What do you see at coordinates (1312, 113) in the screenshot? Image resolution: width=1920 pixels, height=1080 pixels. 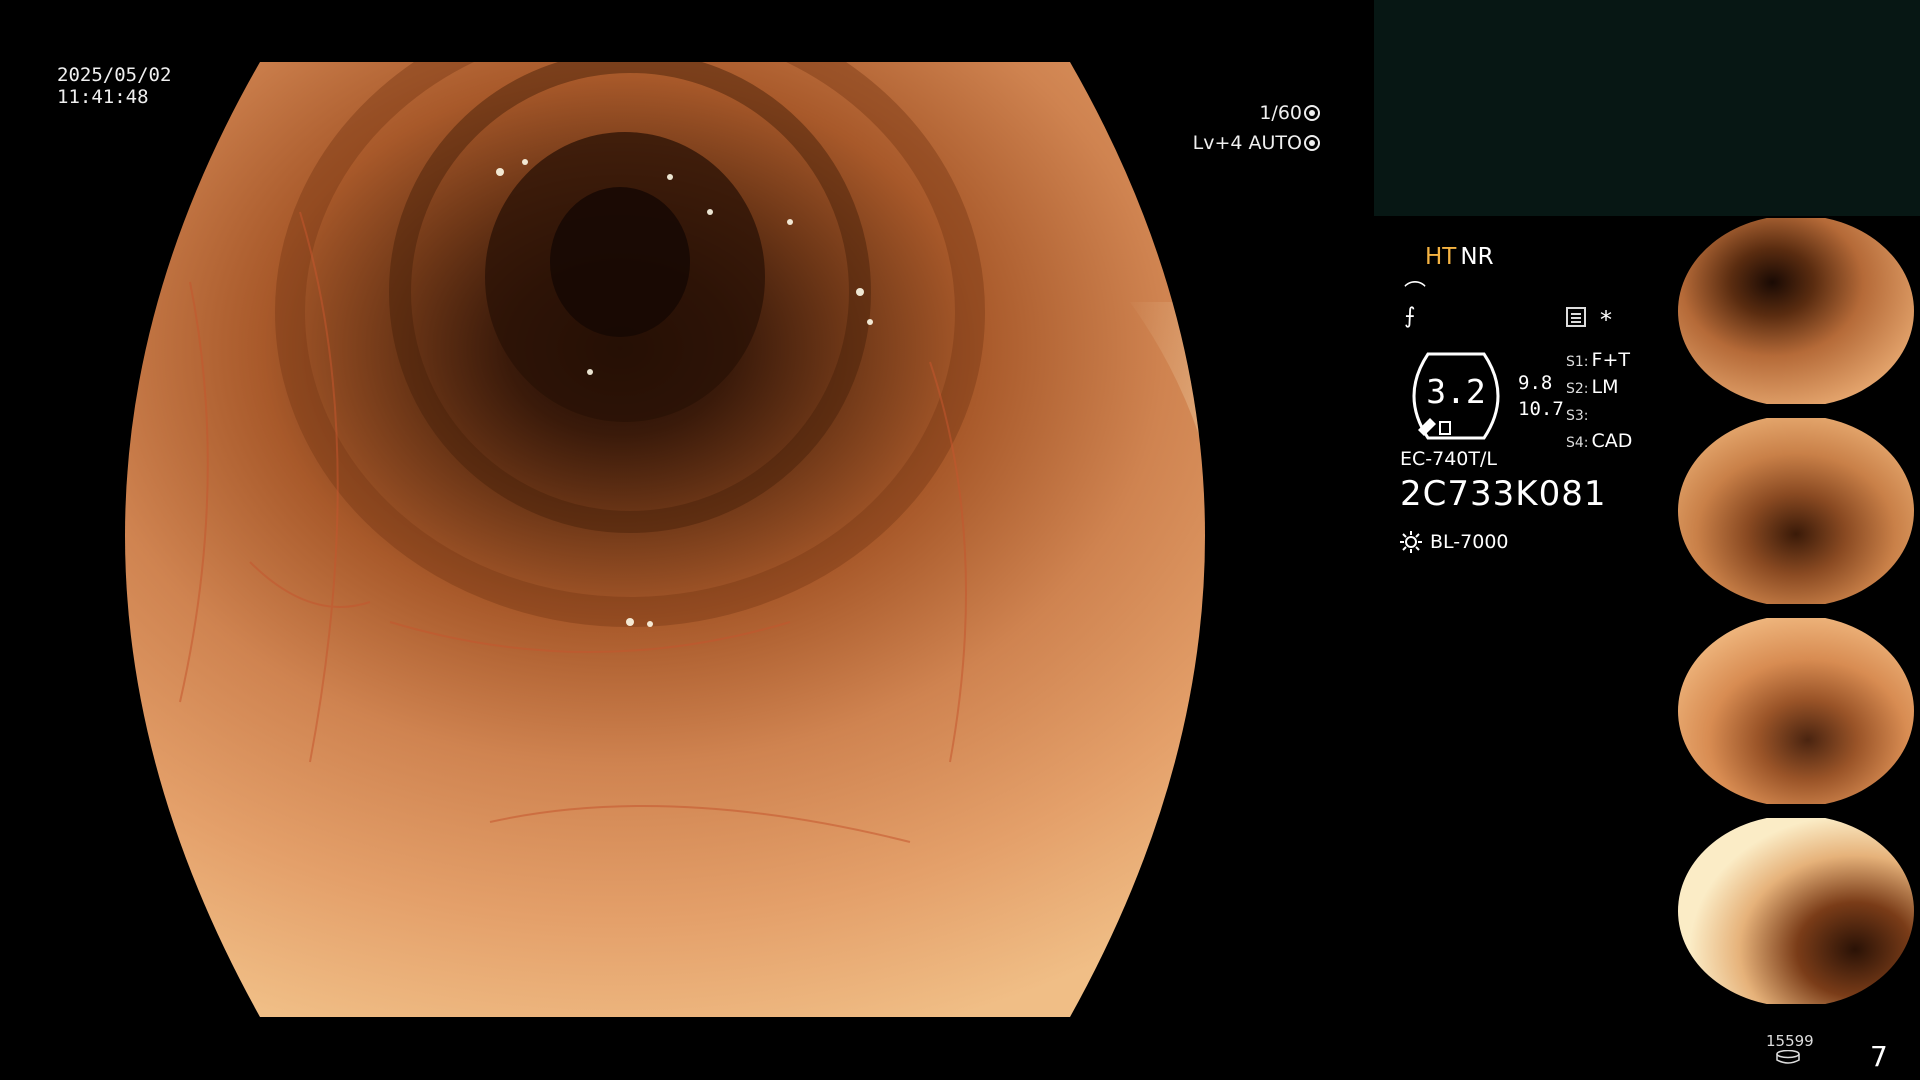 I see `shutter-icon` at bounding box center [1312, 113].